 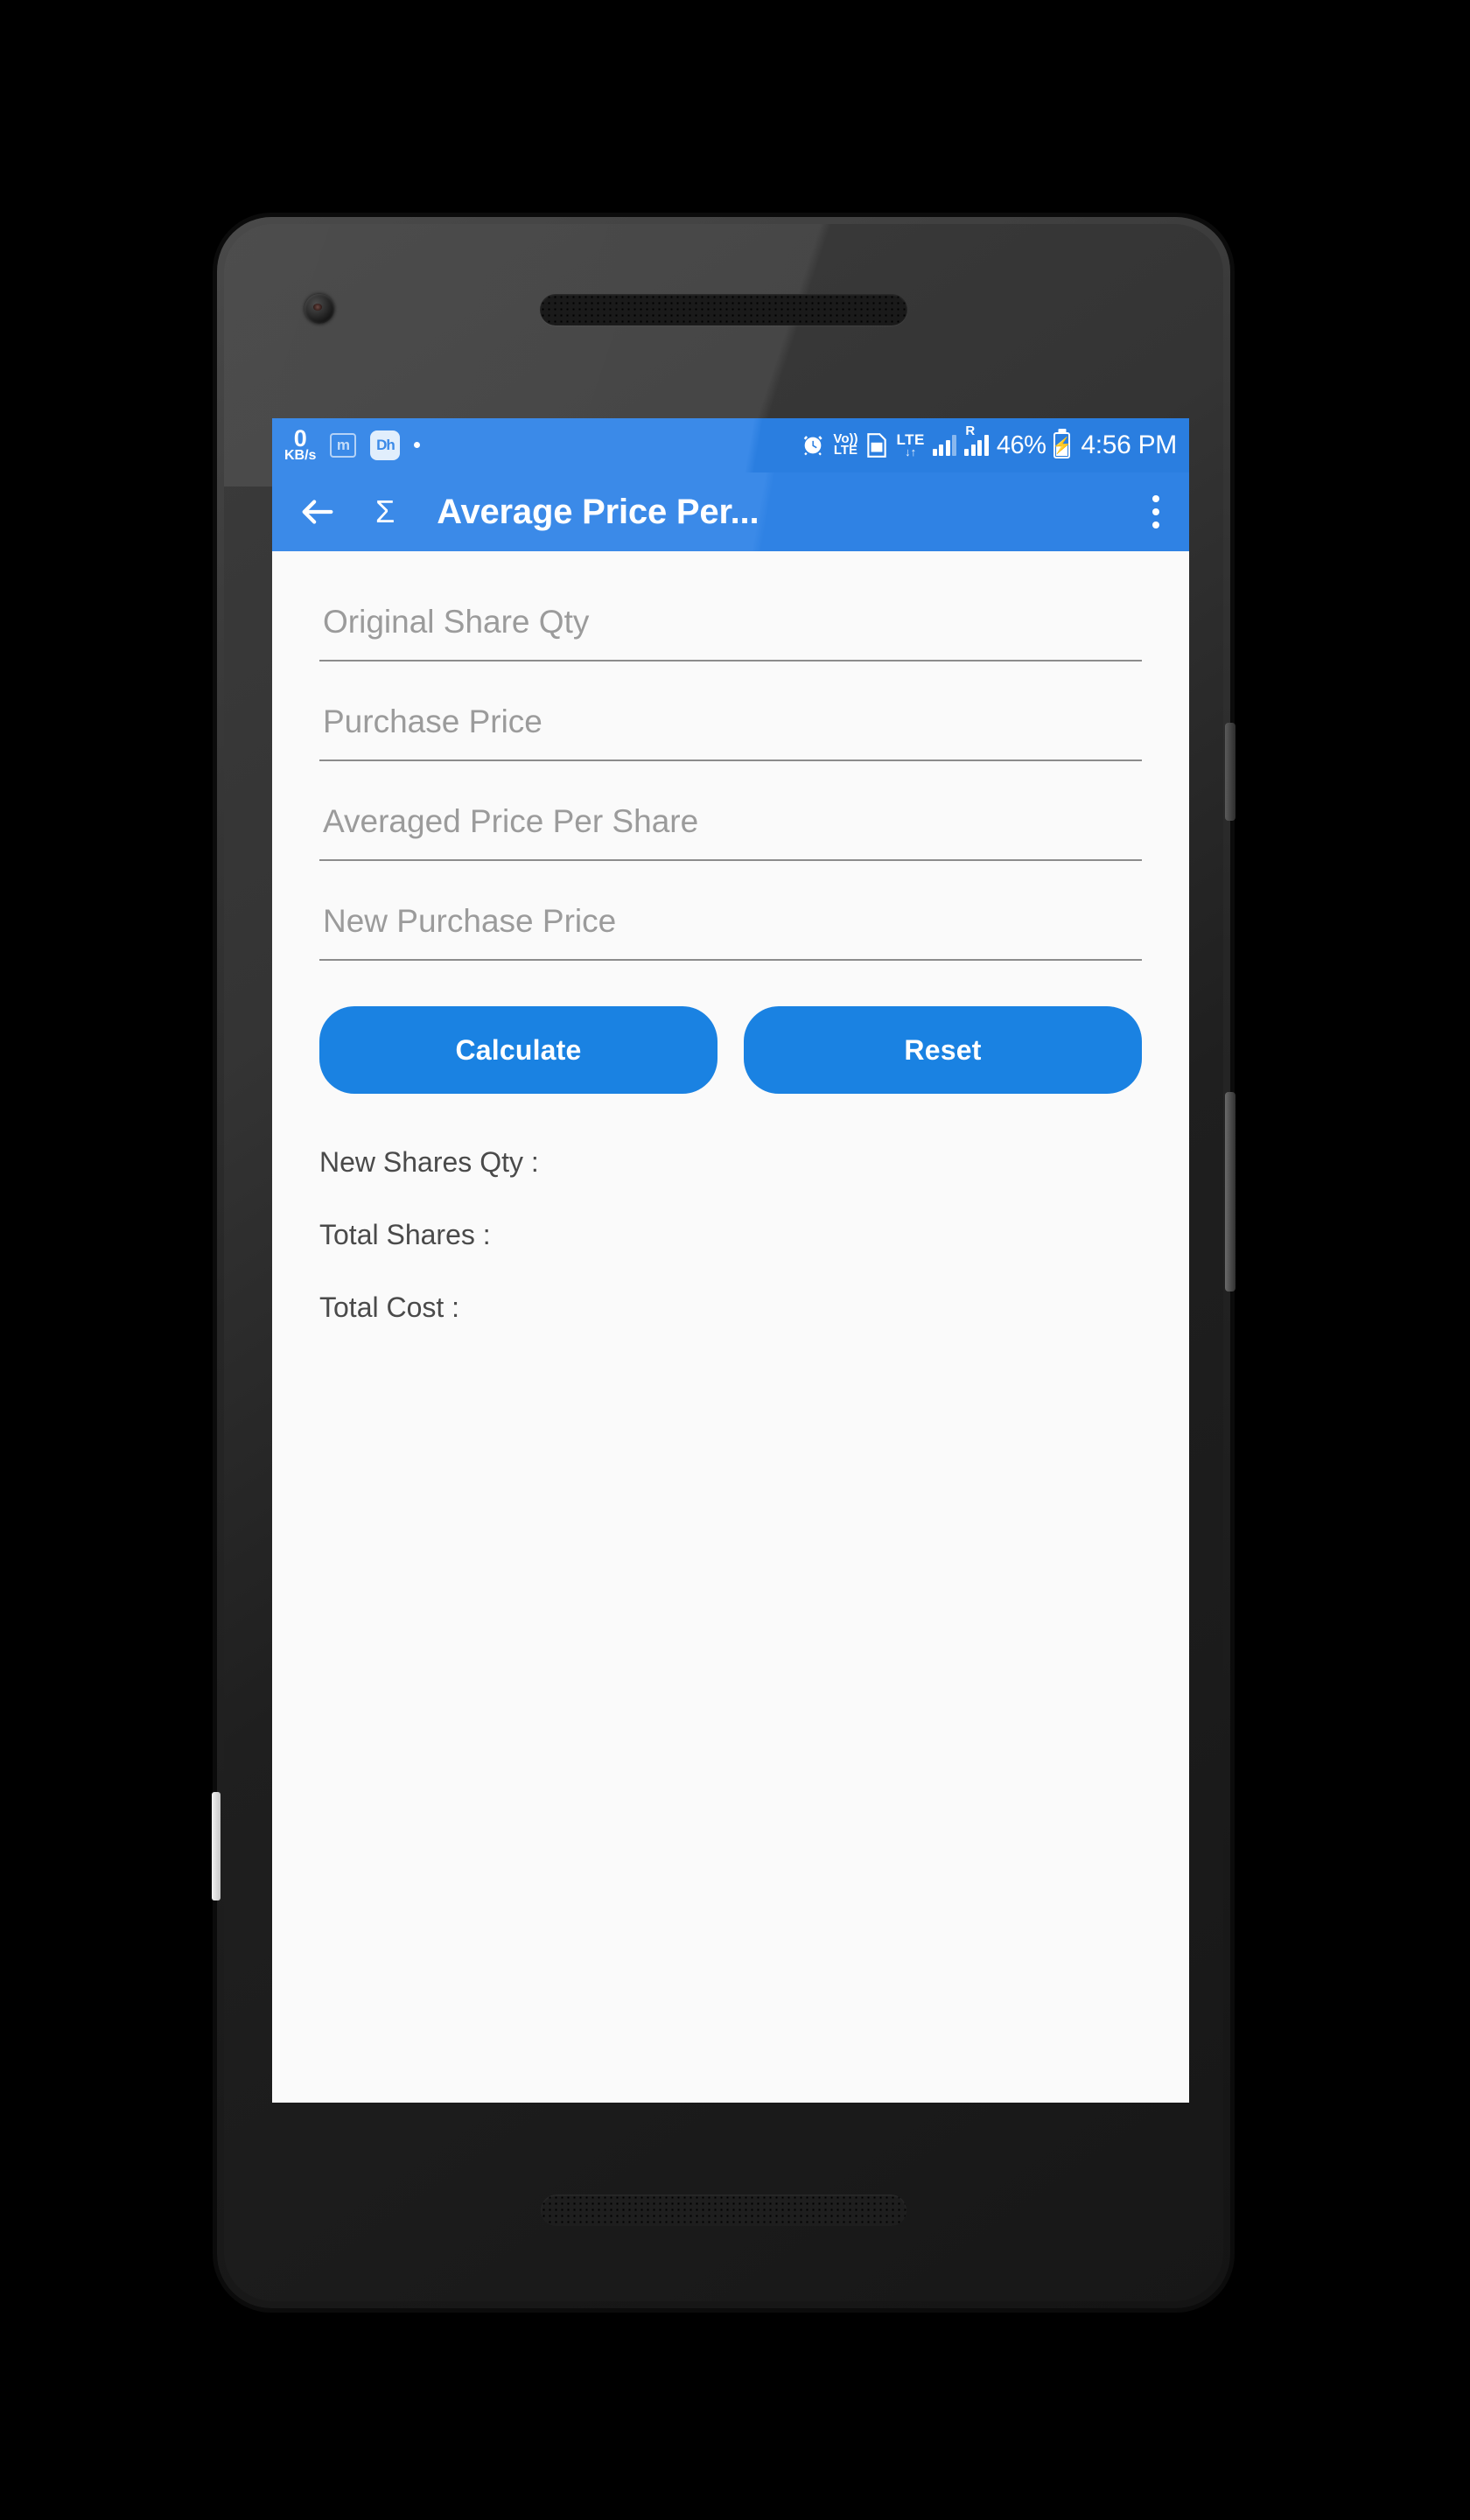 I want to click on status-bar-right: Vo)) LTE LTE ↓↑ R 46% ⚡ 4:56 PM, so click(x=989, y=442).